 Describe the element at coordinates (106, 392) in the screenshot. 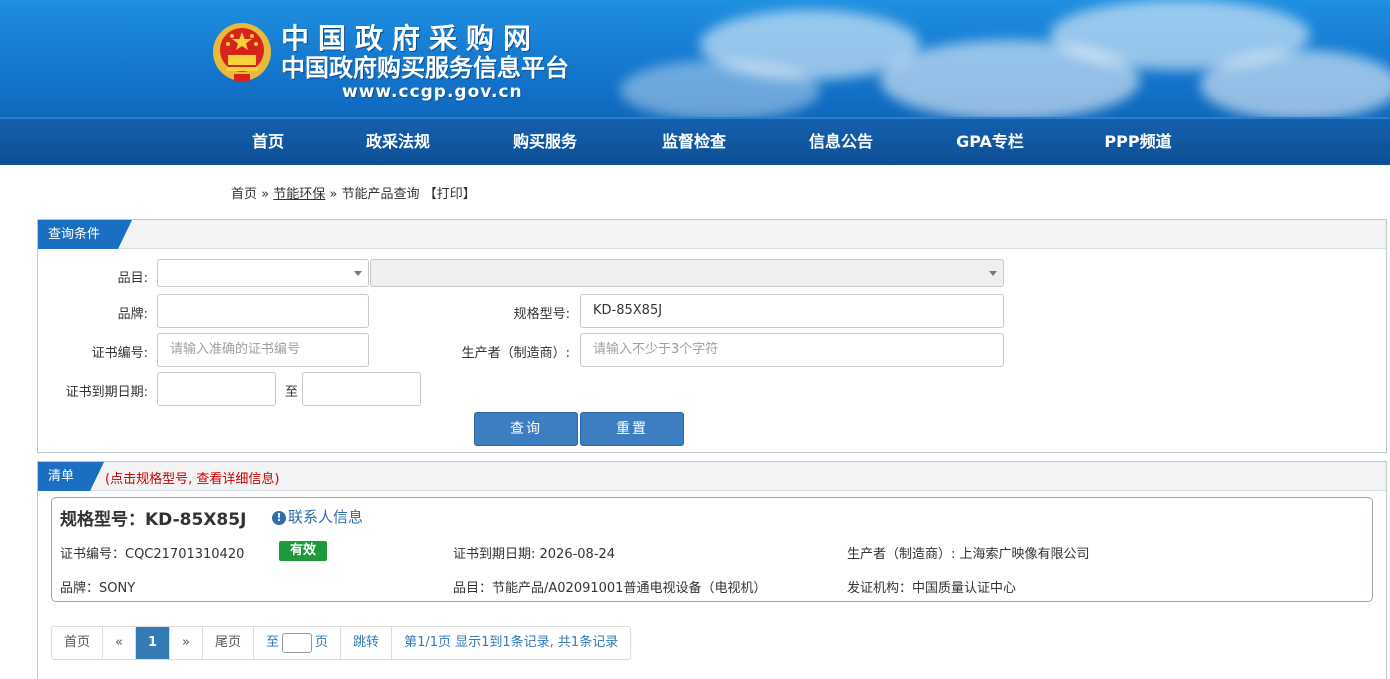

I see `expire-date-label: 证书到期日期:` at that location.